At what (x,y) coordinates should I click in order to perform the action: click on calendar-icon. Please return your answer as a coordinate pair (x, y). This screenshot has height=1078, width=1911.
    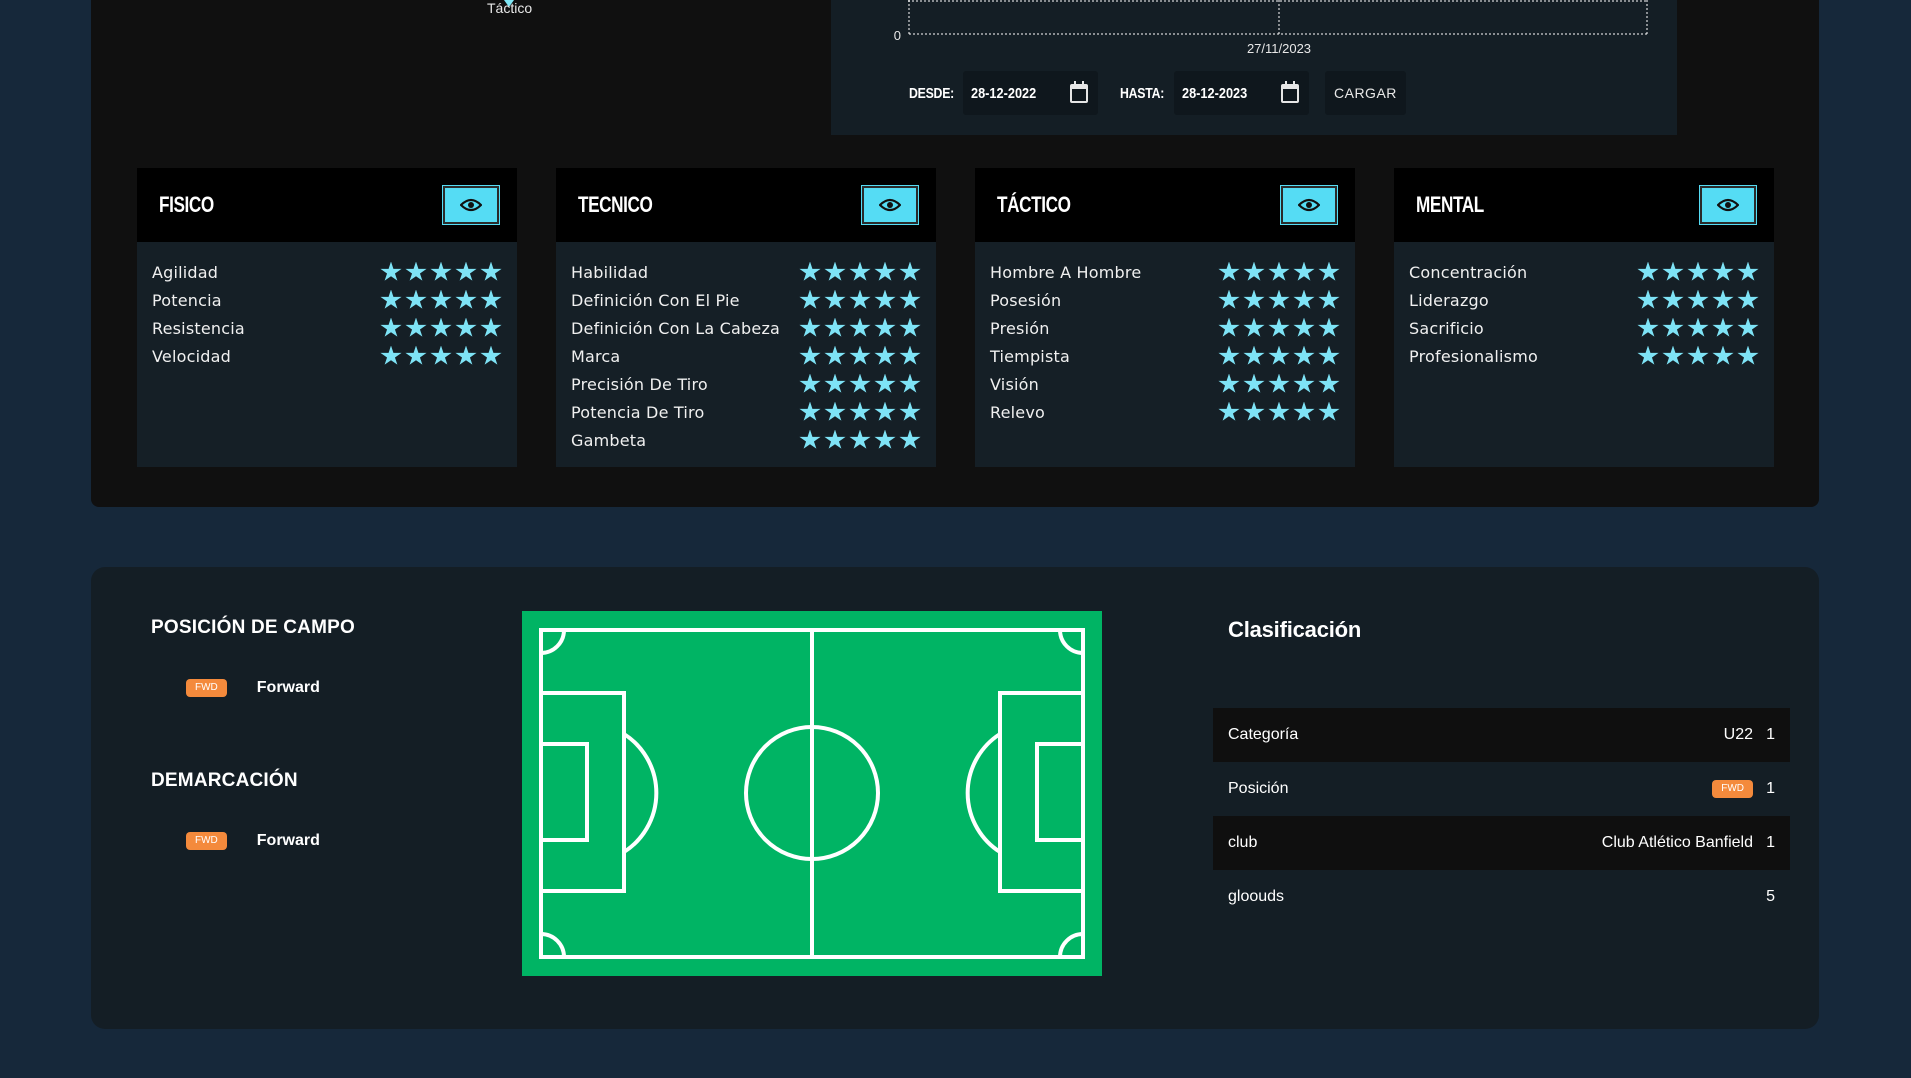
    Looking at the image, I should click on (1079, 91).